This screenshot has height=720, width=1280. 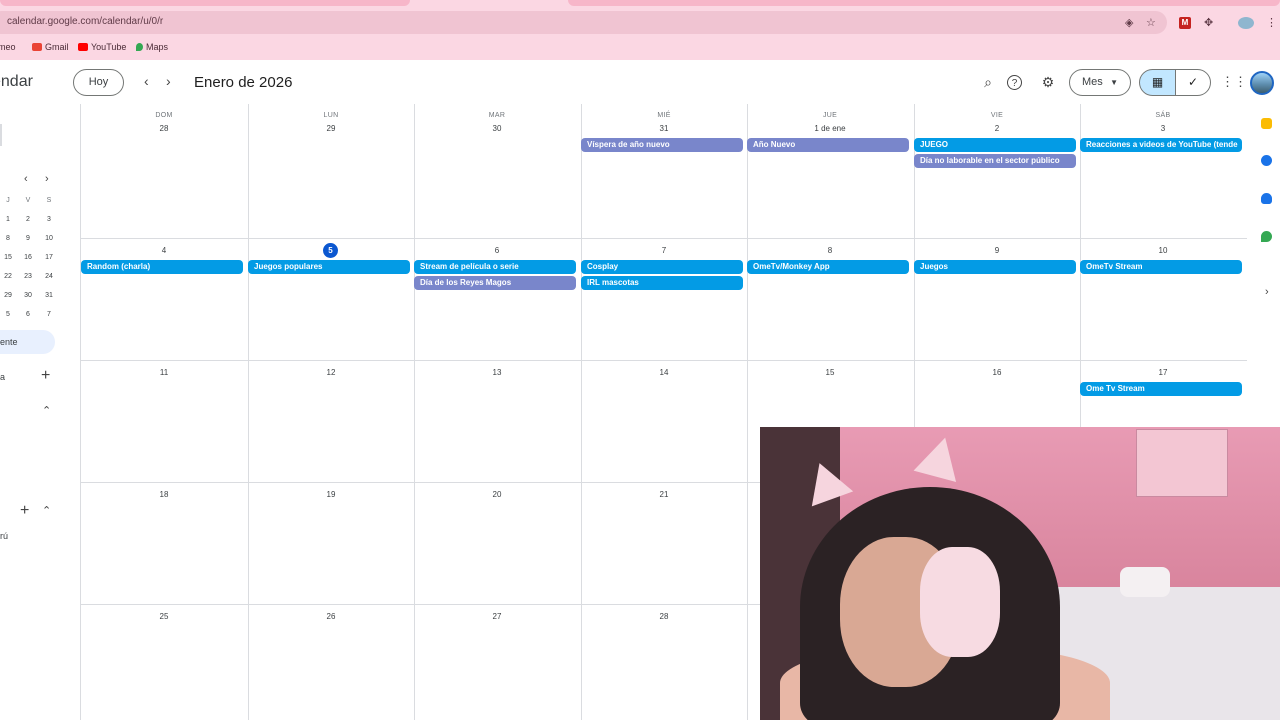 What do you see at coordinates (1208, 22) in the screenshot?
I see `extensions-puzzle-icon: ✥` at bounding box center [1208, 22].